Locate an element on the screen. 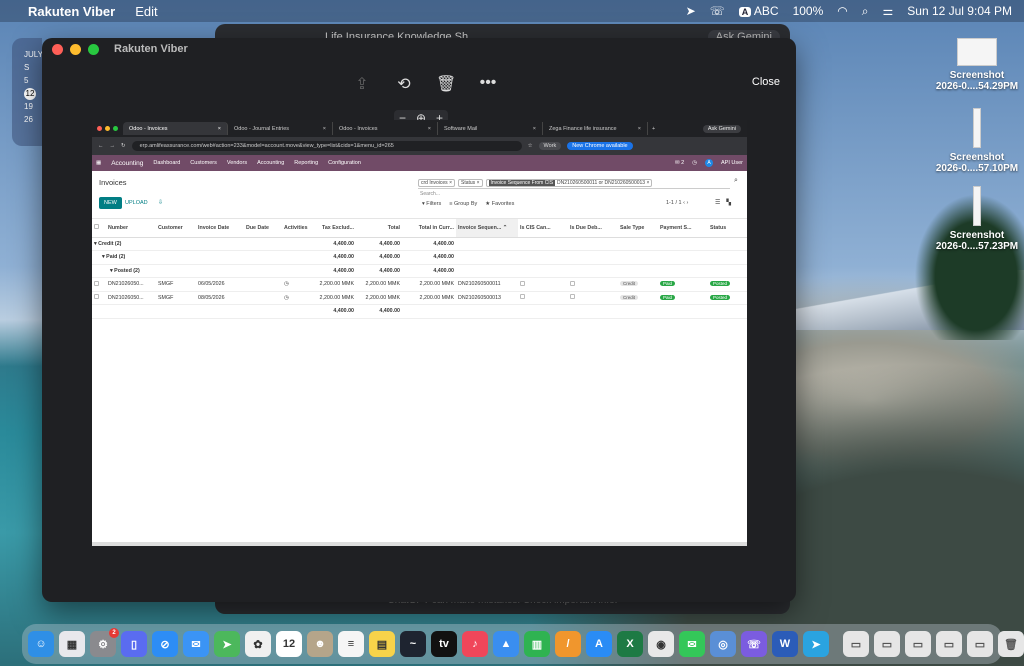 Image resolution: width=1024 pixels, height=666 pixels. photos-icon: ✿ is located at coordinates (258, 644).